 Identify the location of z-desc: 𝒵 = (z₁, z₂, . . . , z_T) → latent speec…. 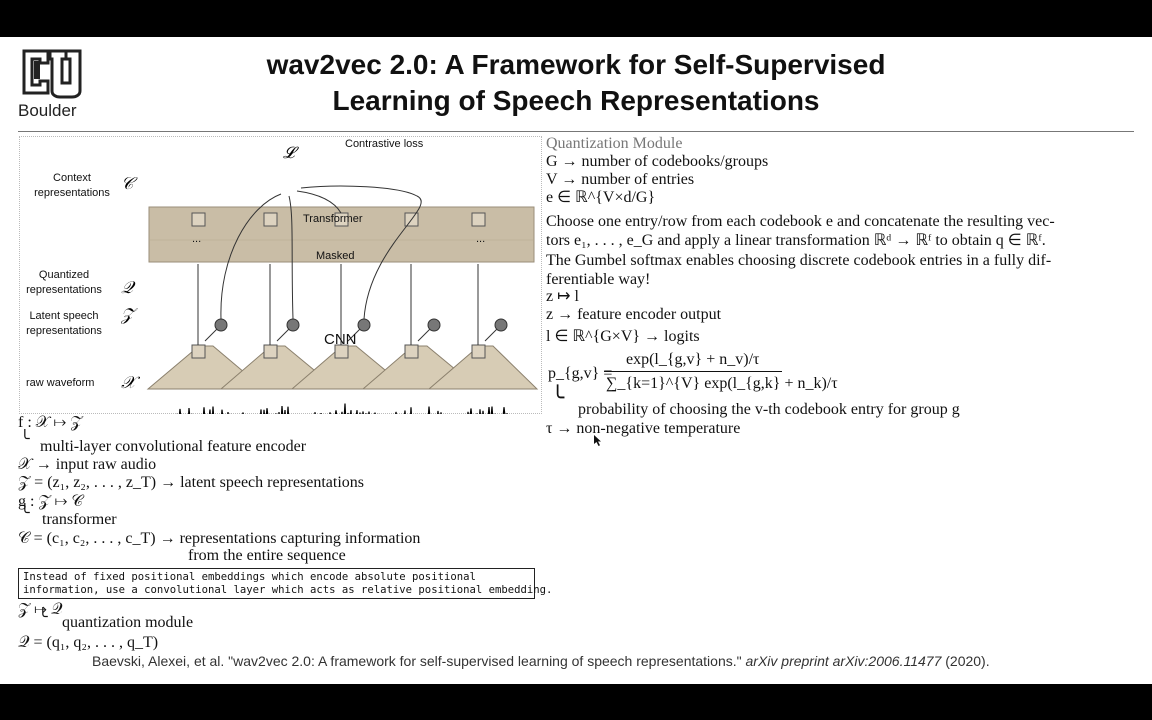
(191, 482).